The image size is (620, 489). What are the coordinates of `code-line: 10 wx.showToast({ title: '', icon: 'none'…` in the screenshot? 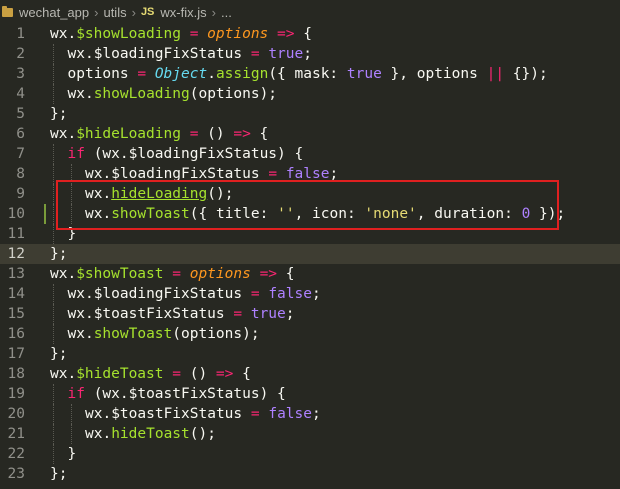 It's located at (310, 214).